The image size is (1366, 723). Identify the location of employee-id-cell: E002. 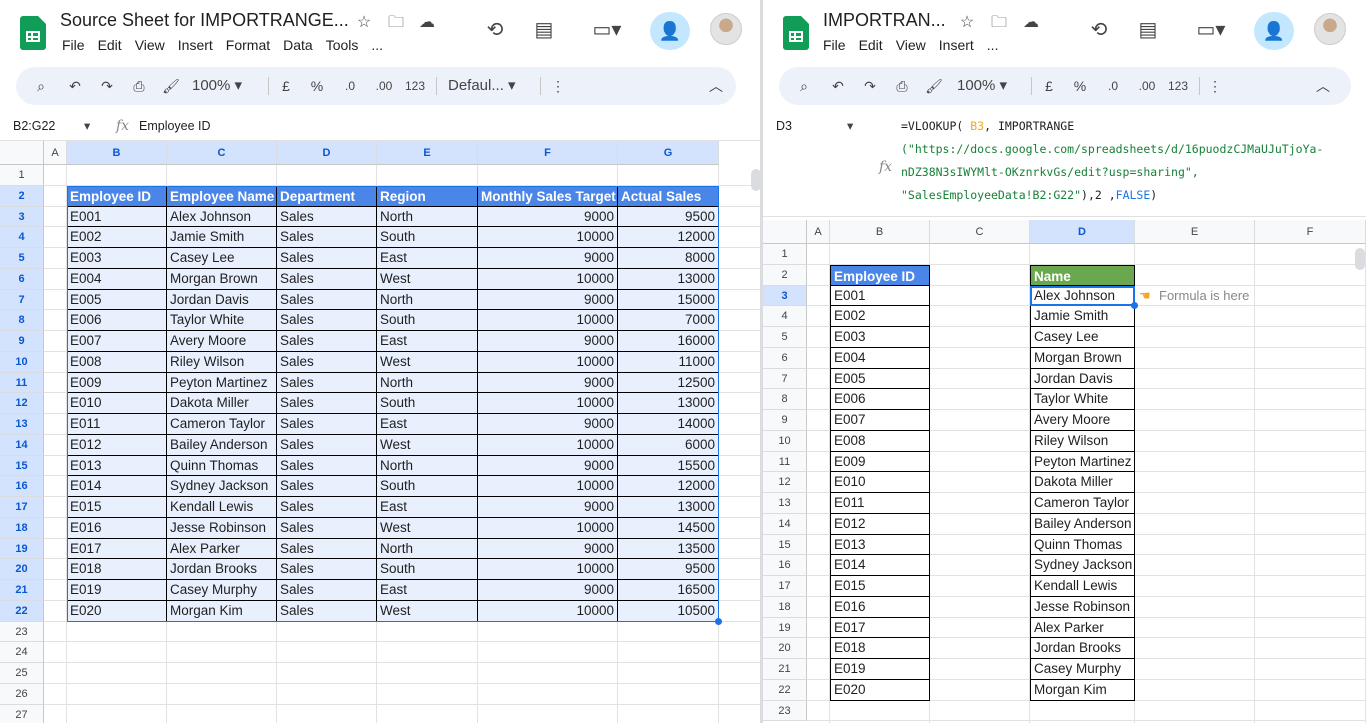
(880, 316).